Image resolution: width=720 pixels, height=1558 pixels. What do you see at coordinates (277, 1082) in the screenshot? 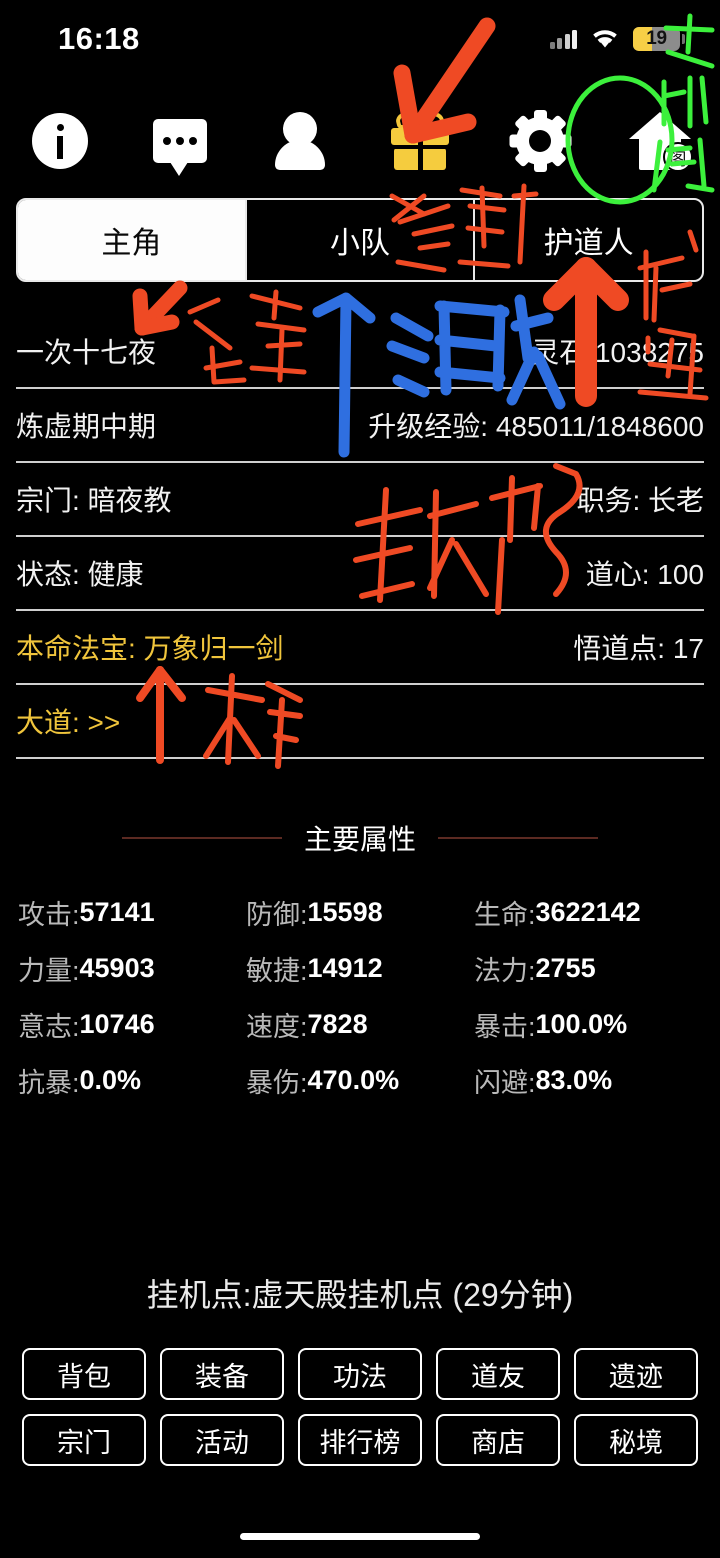
I see `stat-key: 暴伤:` at bounding box center [277, 1082].